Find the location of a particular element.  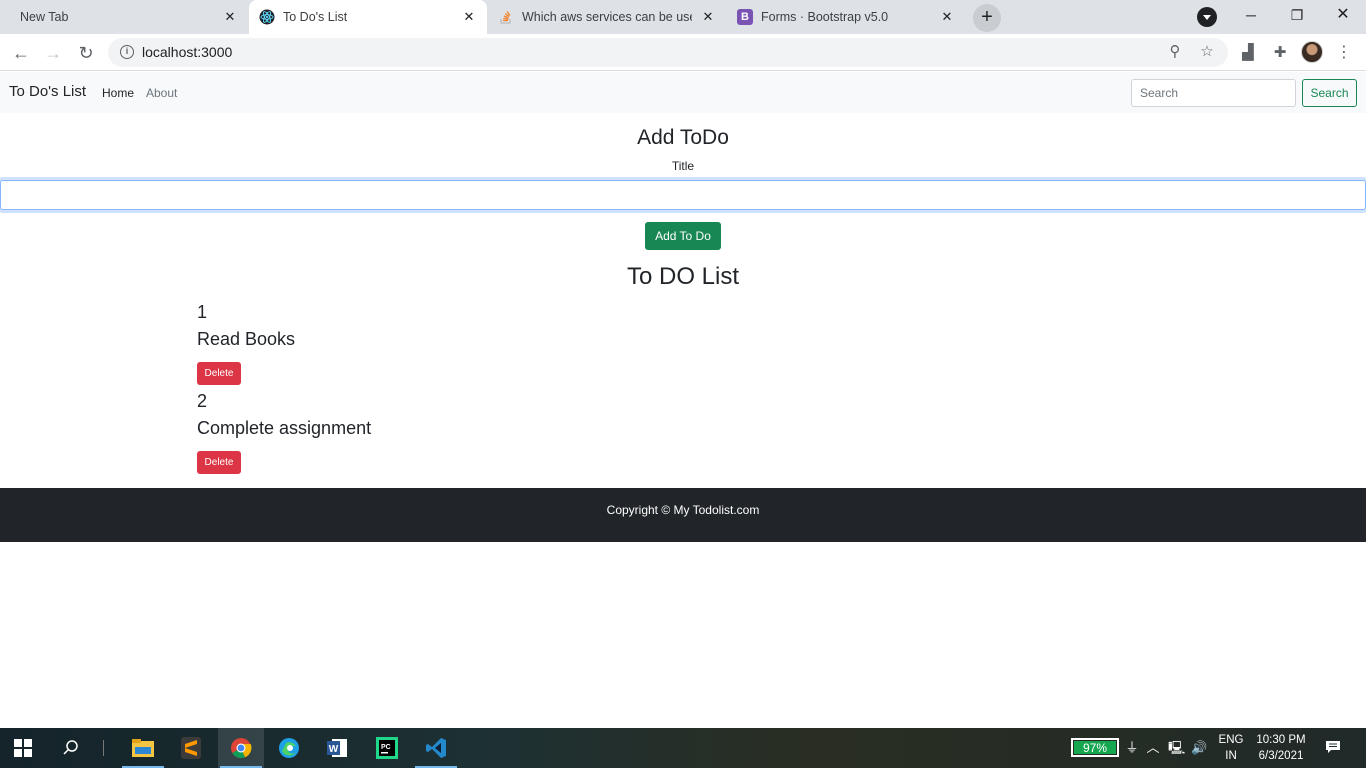

tab-label: To Do's List is located at coordinates (315, 17).